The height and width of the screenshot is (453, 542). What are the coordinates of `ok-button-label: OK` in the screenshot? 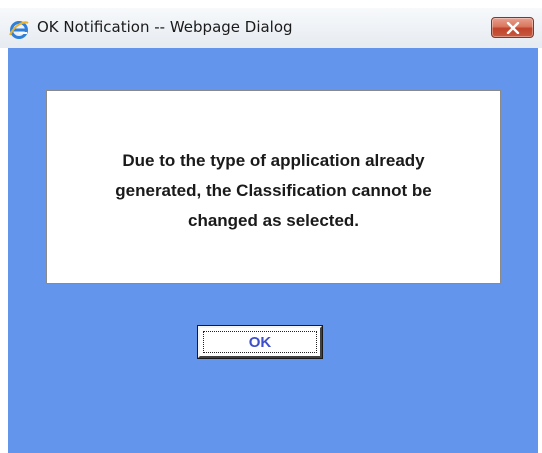 It's located at (260, 342).